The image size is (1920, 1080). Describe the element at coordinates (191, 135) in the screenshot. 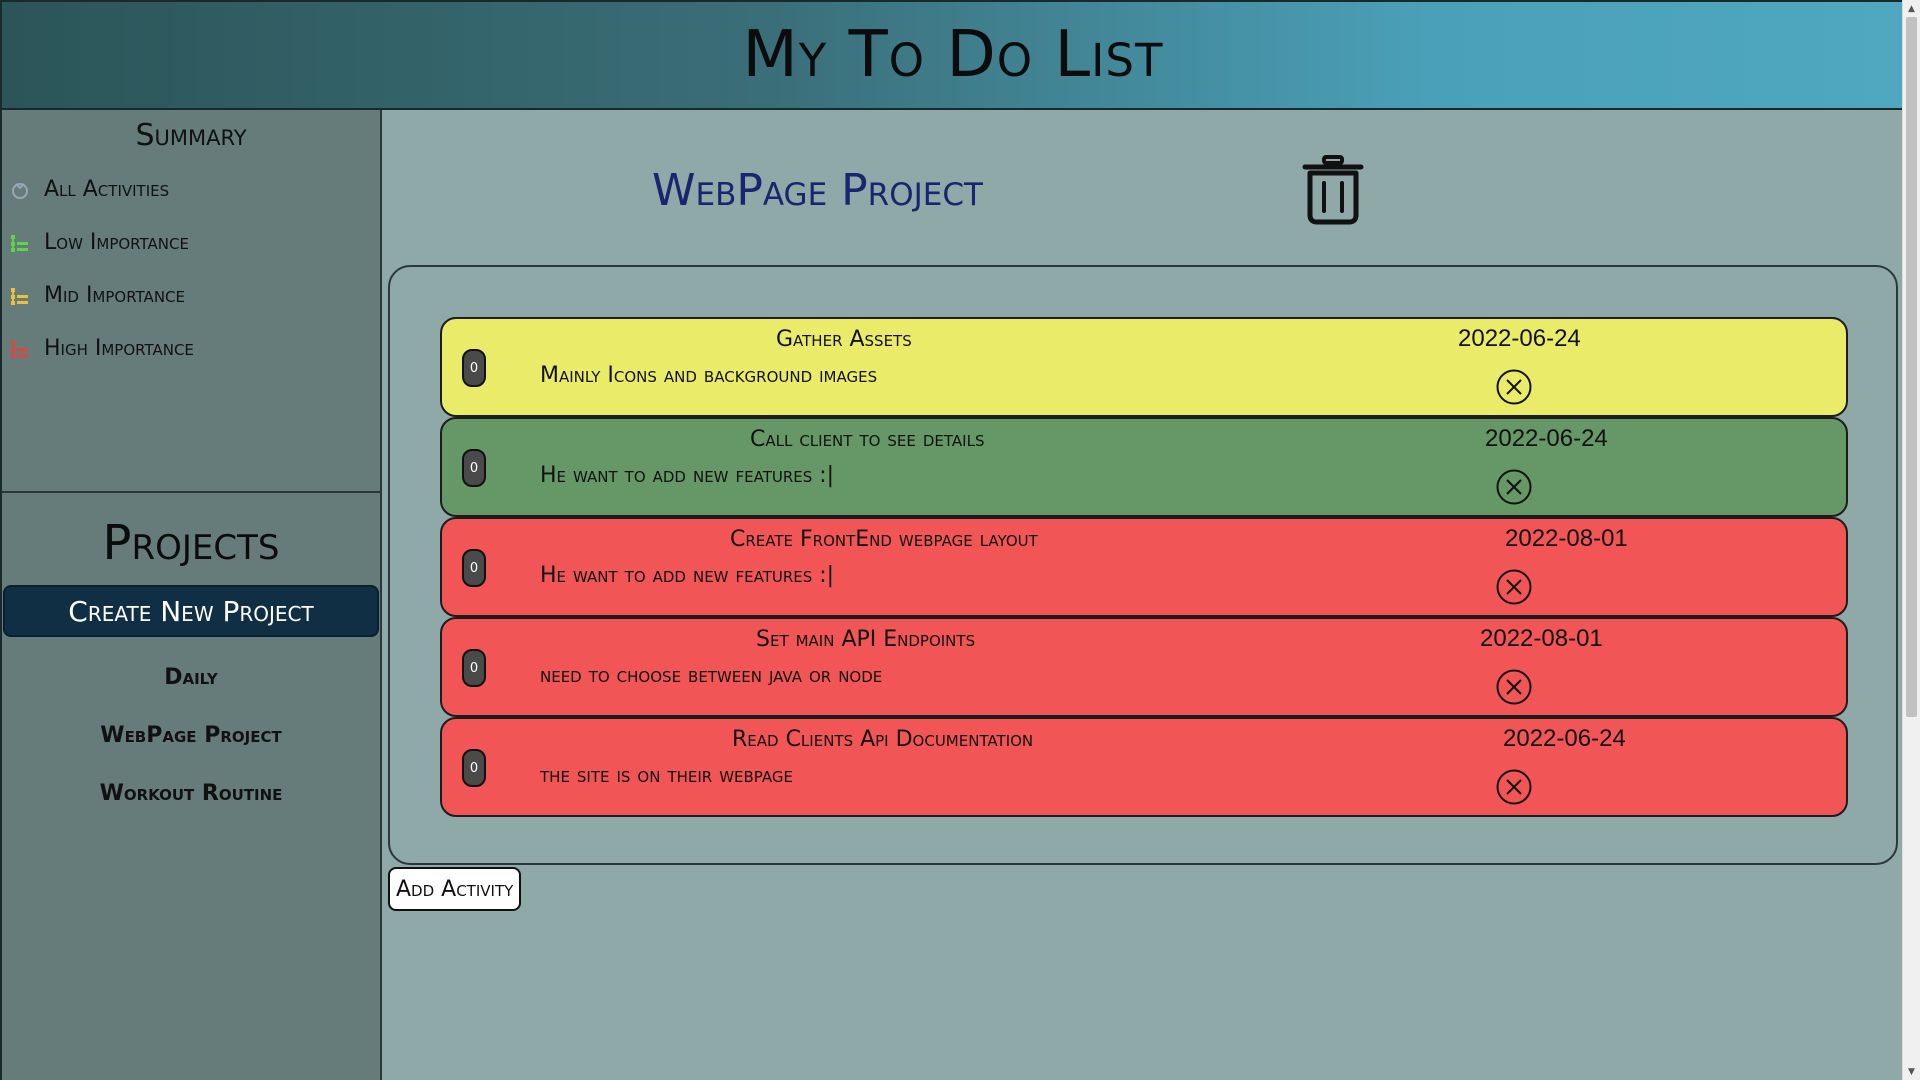

I see `summary-title: Summary` at that location.